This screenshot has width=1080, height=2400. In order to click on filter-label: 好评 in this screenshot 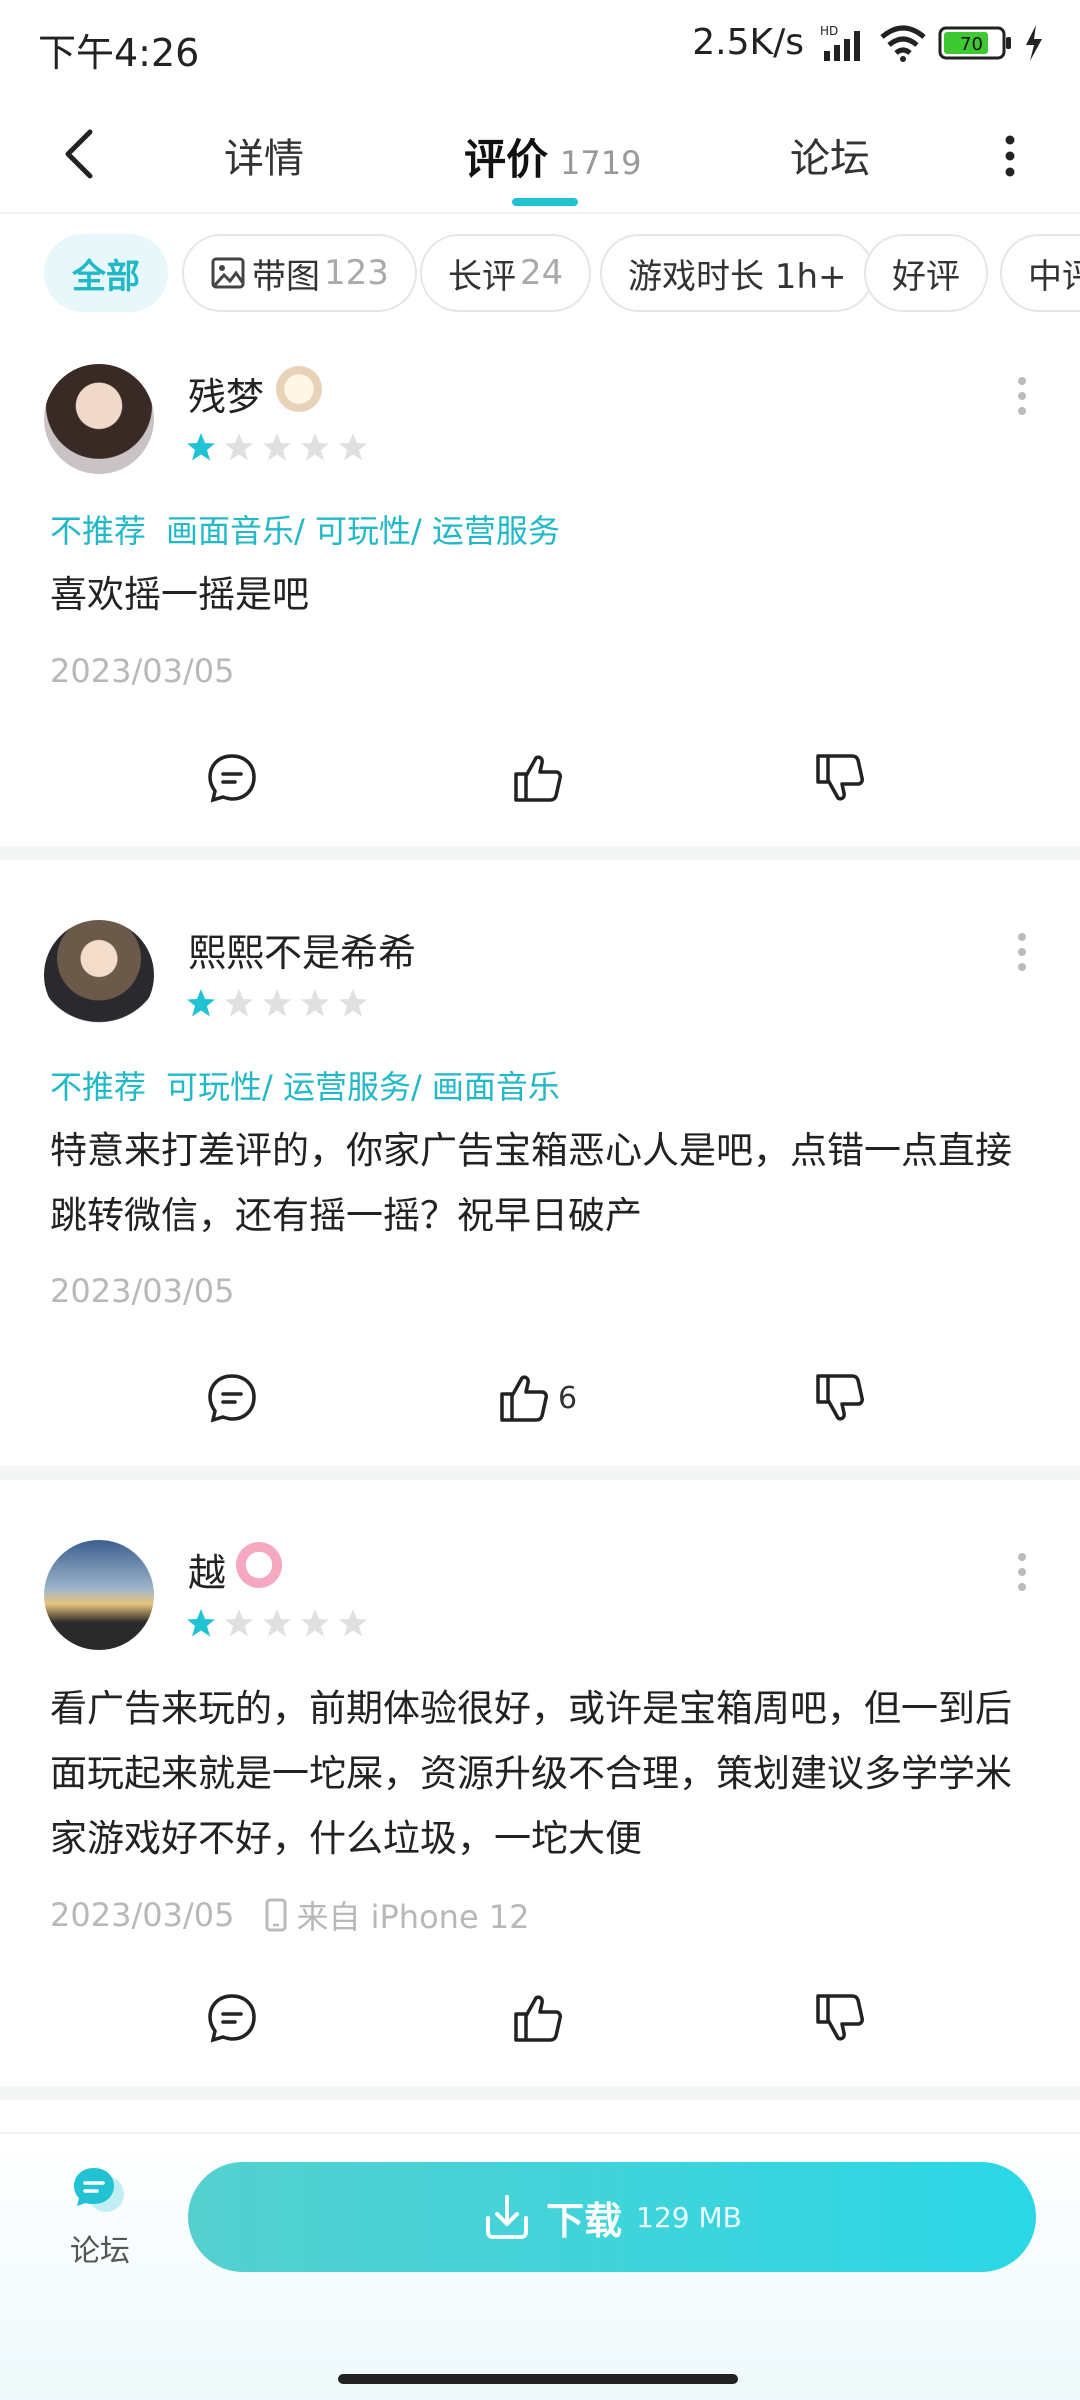, I will do `click(926, 276)`.